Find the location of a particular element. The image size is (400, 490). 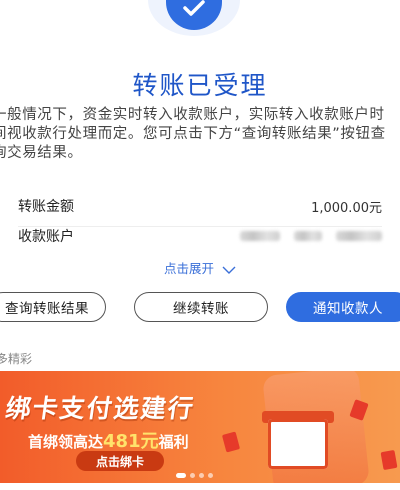

check-icon is located at coordinates (194, 15).